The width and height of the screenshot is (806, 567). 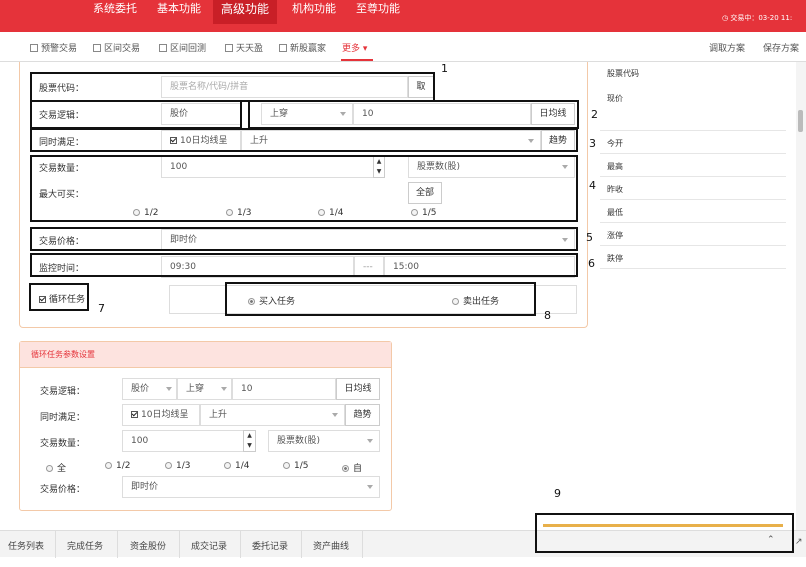 What do you see at coordinates (270, 545) in the screenshot?
I see `tab-order-records: 委托记录` at bounding box center [270, 545].